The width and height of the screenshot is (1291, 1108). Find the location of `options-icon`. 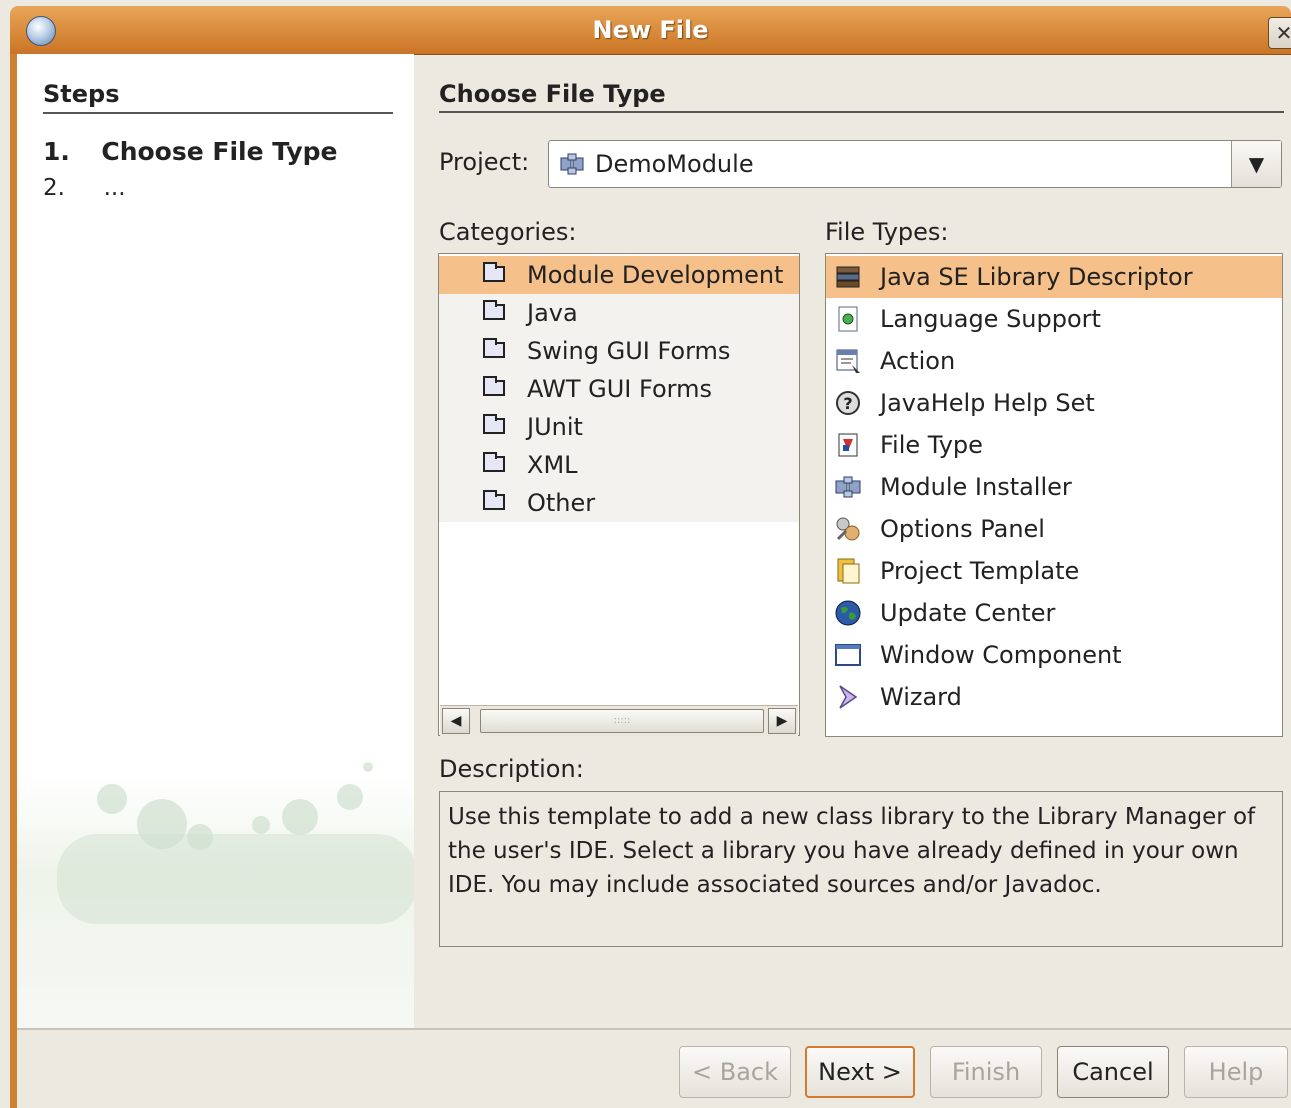

options-icon is located at coordinates (848, 529).